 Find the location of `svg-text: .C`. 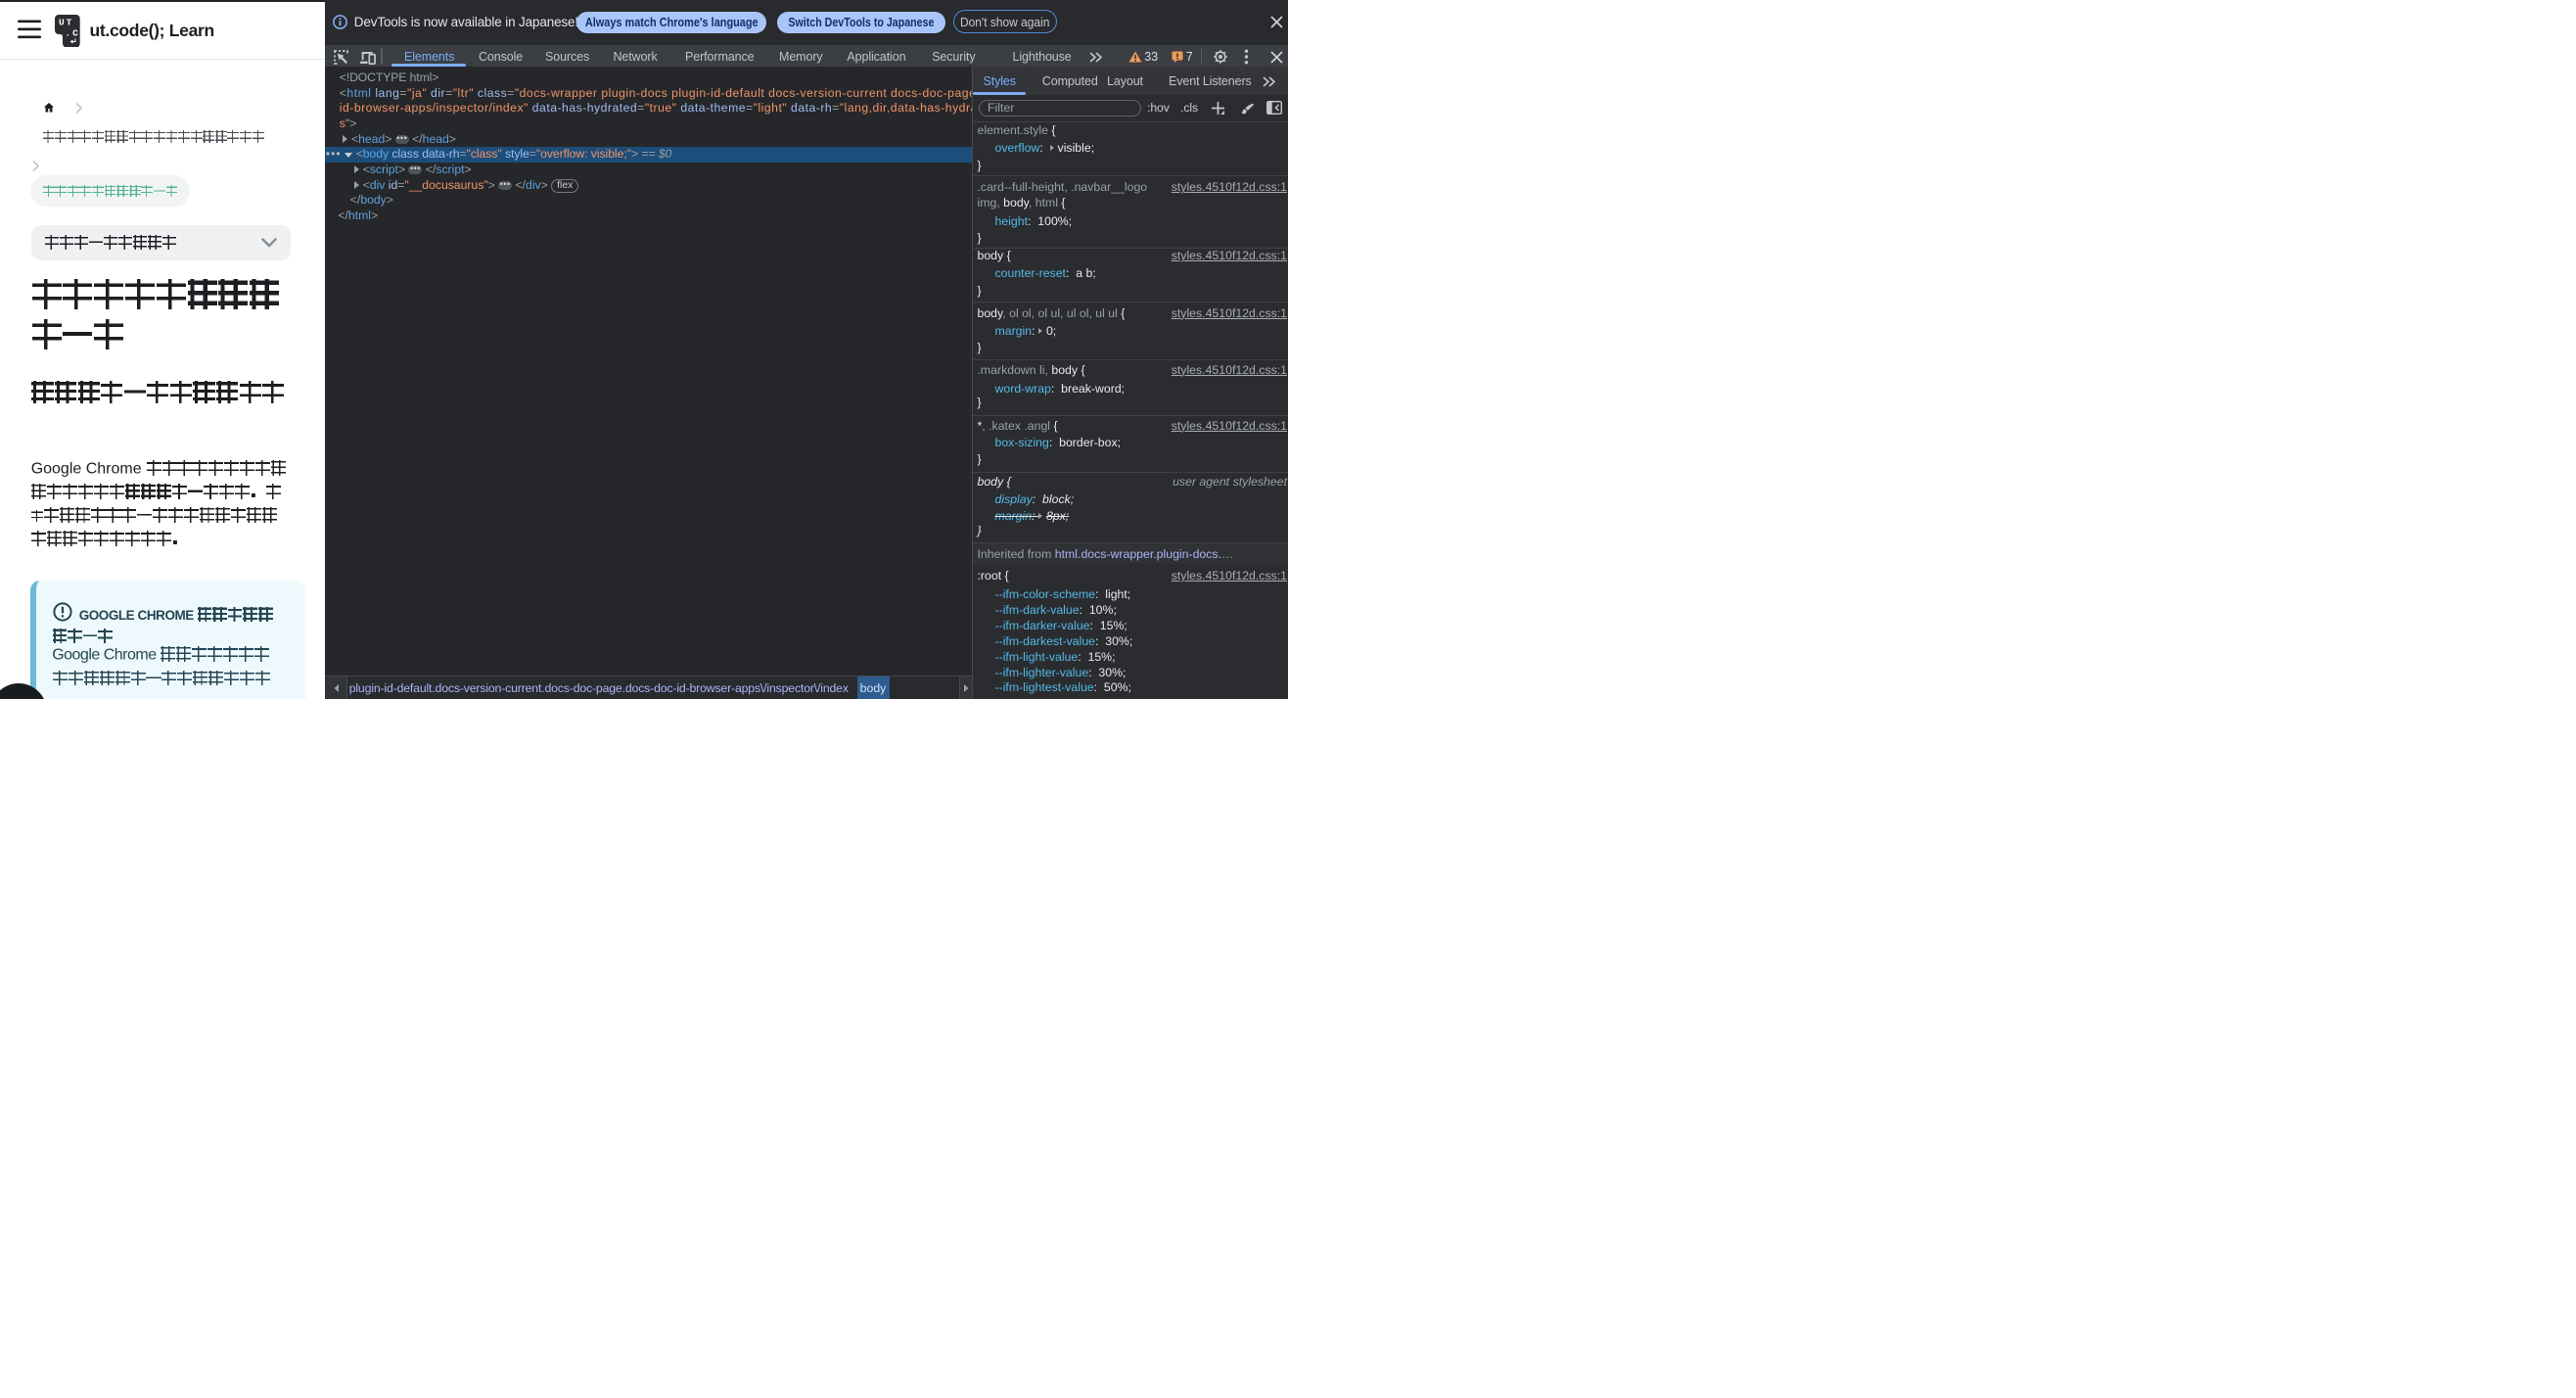

svg-text: .C is located at coordinates (73, 32).